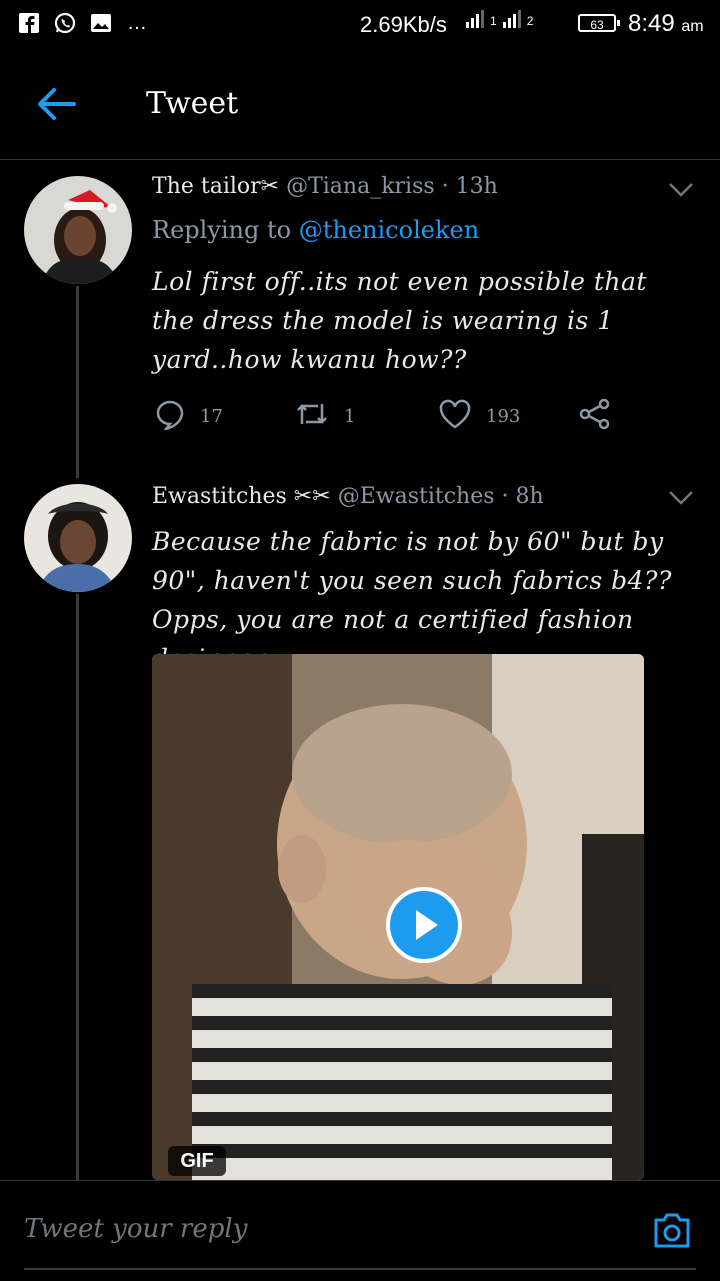  What do you see at coordinates (511, 19) in the screenshot?
I see `signal-icon-sim2` at bounding box center [511, 19].